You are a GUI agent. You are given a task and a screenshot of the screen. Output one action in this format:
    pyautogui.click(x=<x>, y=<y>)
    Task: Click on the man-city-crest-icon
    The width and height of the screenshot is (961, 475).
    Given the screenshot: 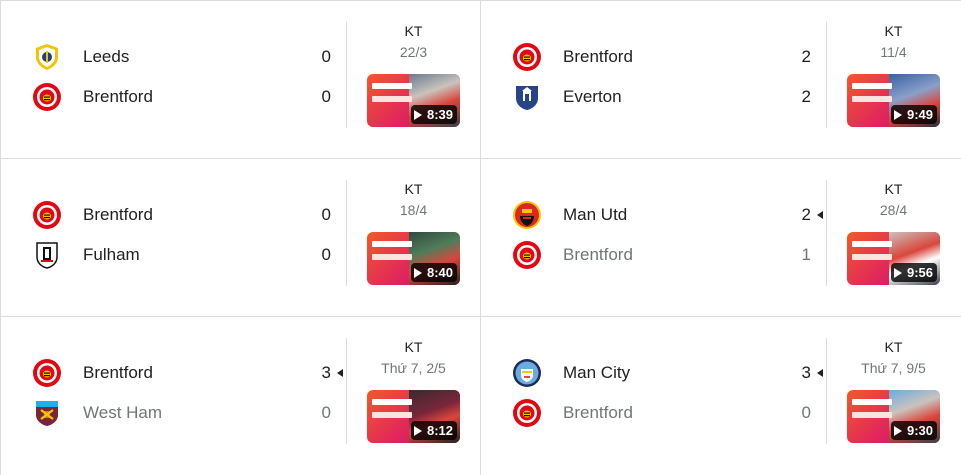 What is the action you would take?
    pyautogui.click(x=527, y=373)
    